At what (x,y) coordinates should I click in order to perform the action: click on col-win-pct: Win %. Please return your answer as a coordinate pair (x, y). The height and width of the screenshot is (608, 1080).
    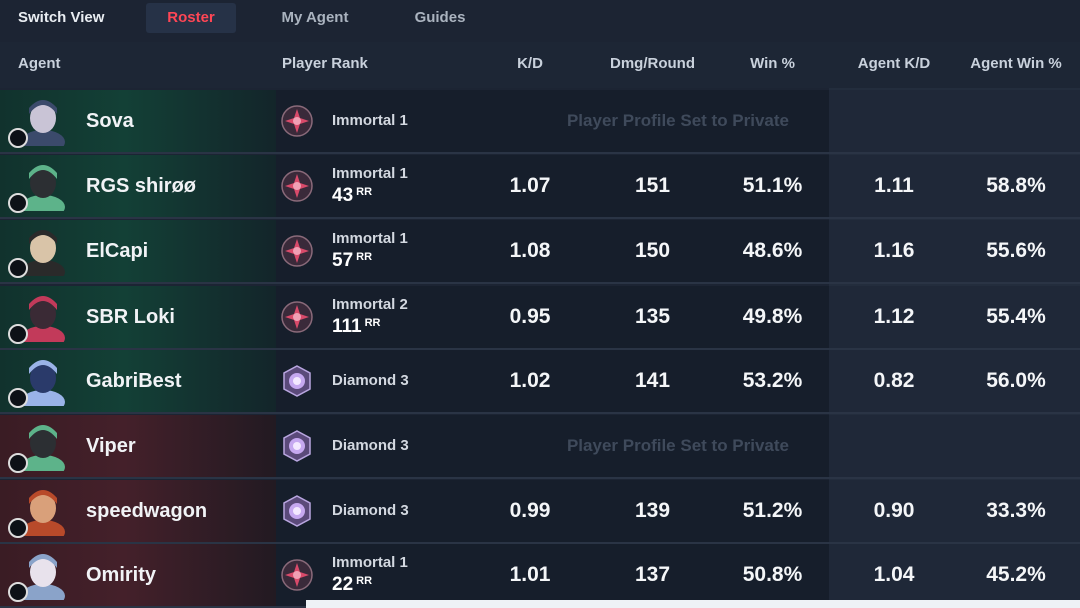
    Looking at the image, I should click on (772, 63).